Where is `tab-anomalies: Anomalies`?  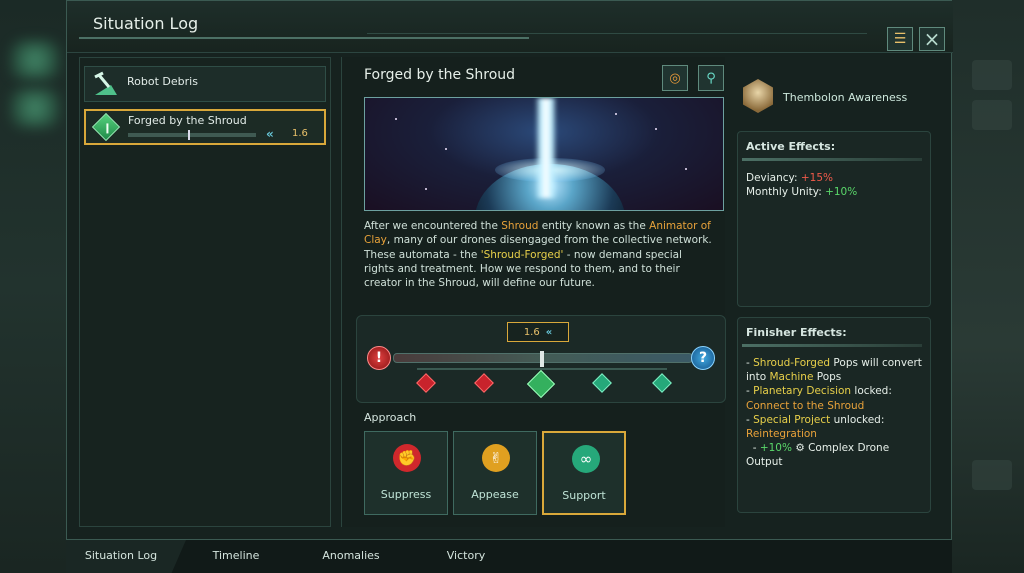 tab-anomalies: Anomalies is located at coordinates (351, 556).